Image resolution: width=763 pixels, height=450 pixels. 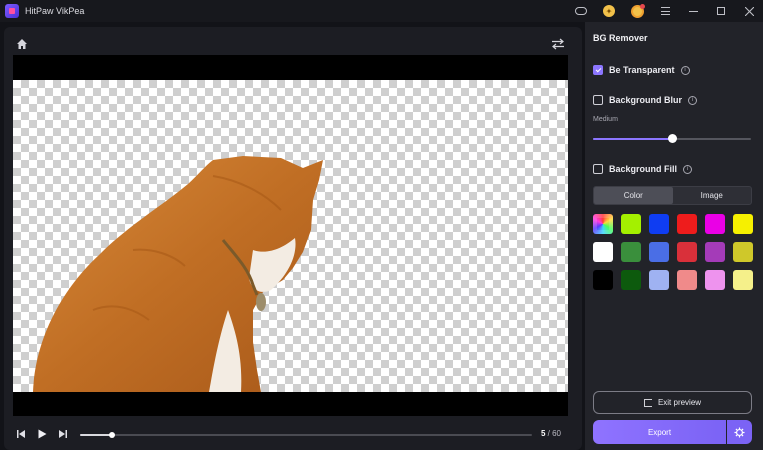 I want to click on blur-slider-handle, so click(x=672, y=138).